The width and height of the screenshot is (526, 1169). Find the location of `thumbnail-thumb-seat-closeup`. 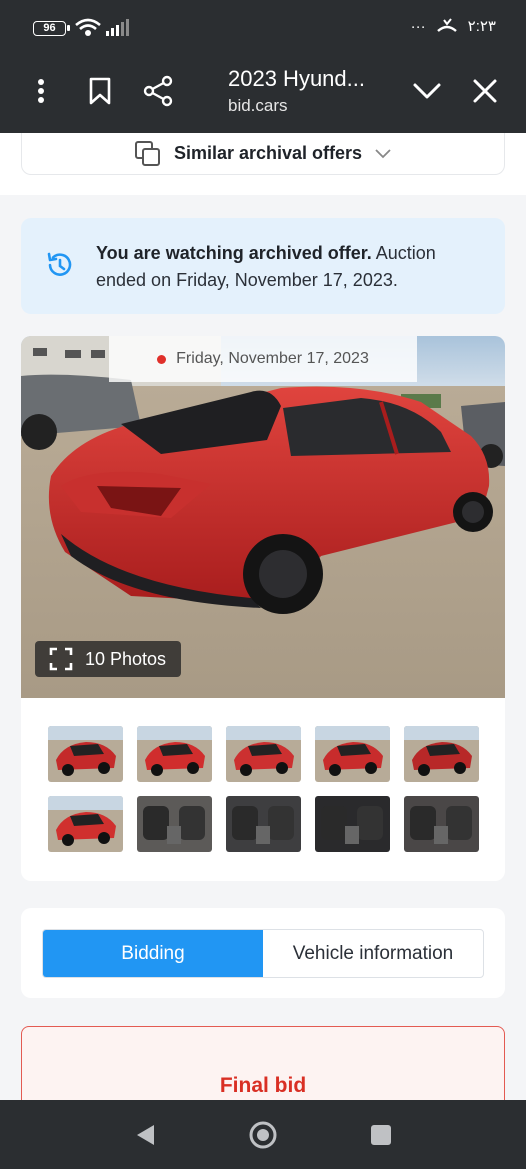

thumbnail-thumb-seat-closeup is located at coordinates (441, 824).